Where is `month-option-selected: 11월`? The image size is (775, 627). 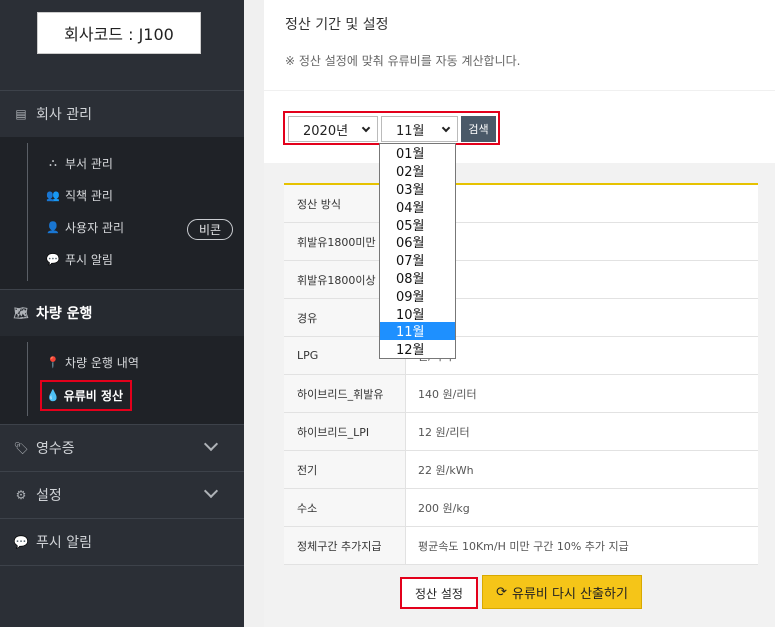
month-option-selected: 11월 is located at coordinates (417, 330).